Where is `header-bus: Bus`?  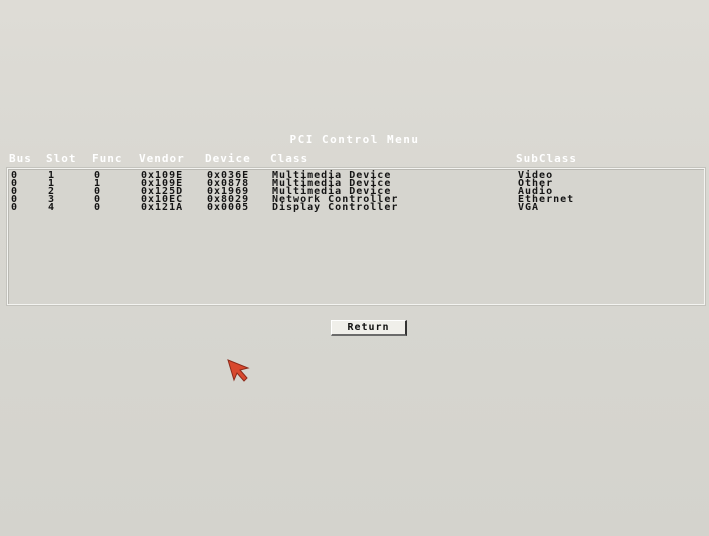
header-bus: Bus is located at coordinates (20, 158).